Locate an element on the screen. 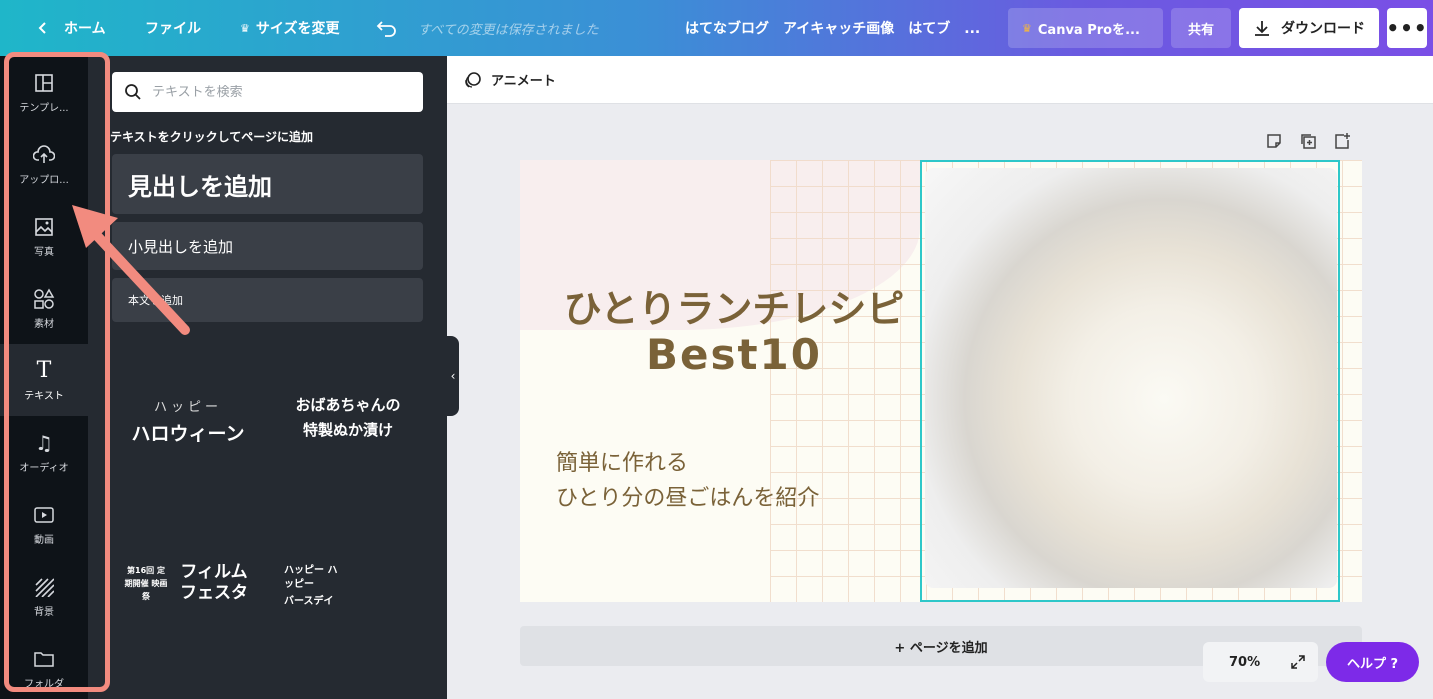 The height and width of the screenshot is (699, 1433). design-subtitle-line1: 簡単に作れる is located at coordinates (622, 461).